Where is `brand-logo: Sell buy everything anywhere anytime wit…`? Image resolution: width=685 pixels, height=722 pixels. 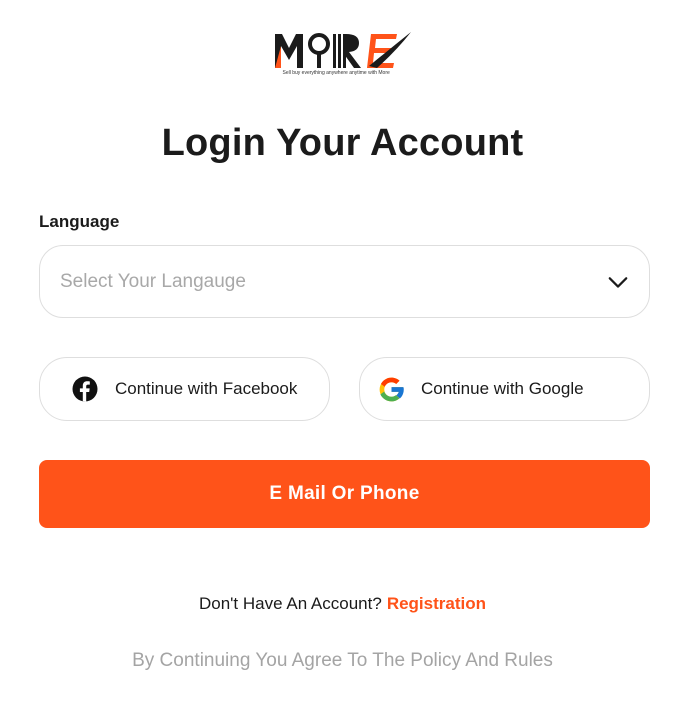
brand-logo: Sell buy everything anywhere anytime wit… is located at coordinates (343, 54).